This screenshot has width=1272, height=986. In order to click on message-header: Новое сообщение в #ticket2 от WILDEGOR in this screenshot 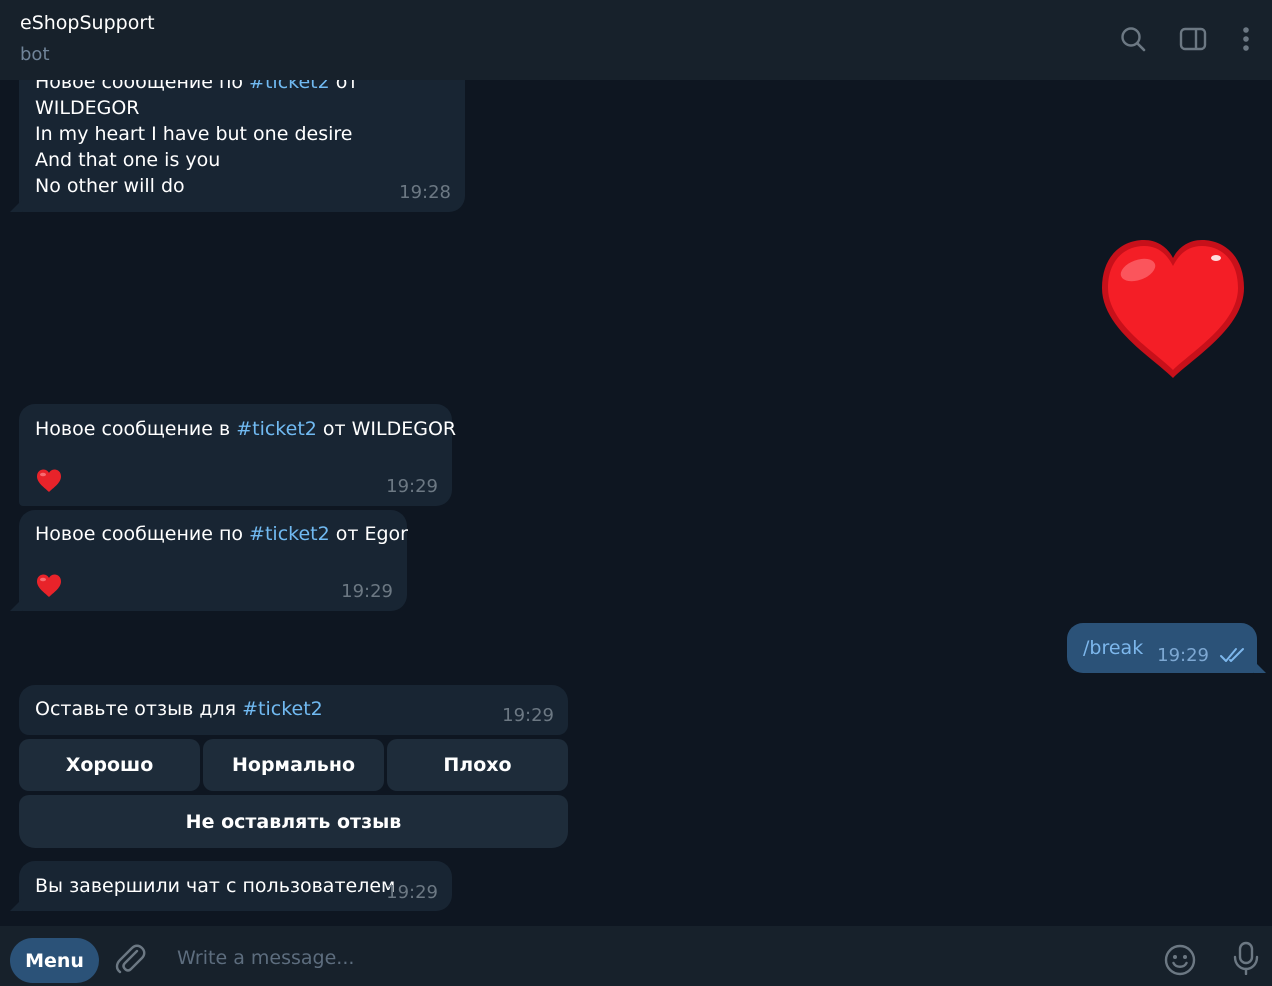, I will do `click(246, 429)`.